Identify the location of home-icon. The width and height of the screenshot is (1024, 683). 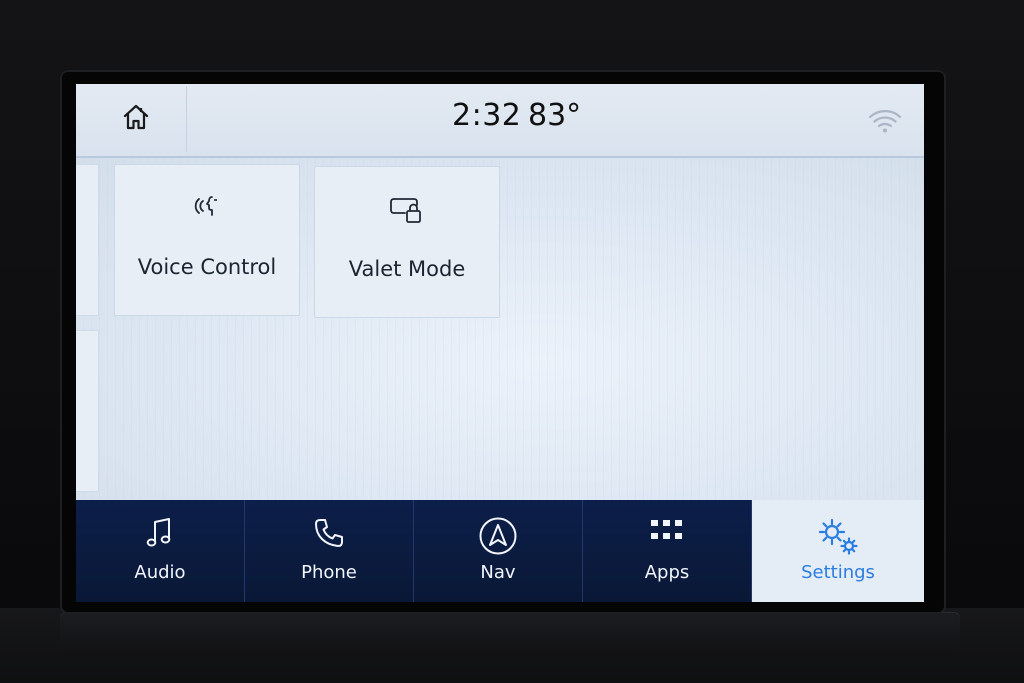
(136, 119).